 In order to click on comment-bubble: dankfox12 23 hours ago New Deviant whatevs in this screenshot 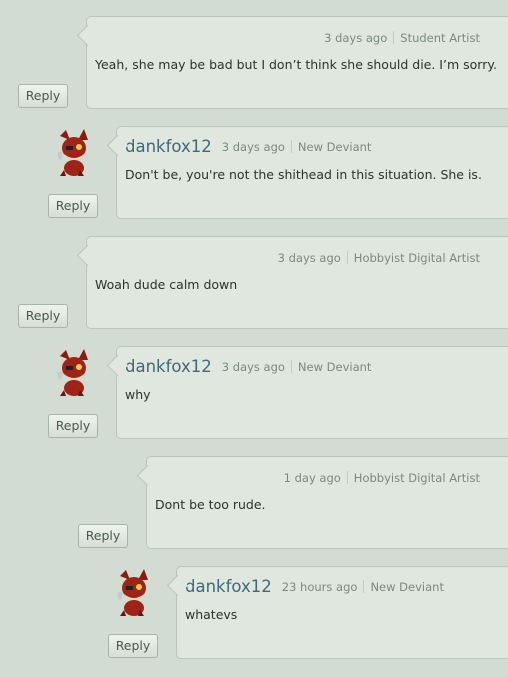, I will do `click(342, 612)`.